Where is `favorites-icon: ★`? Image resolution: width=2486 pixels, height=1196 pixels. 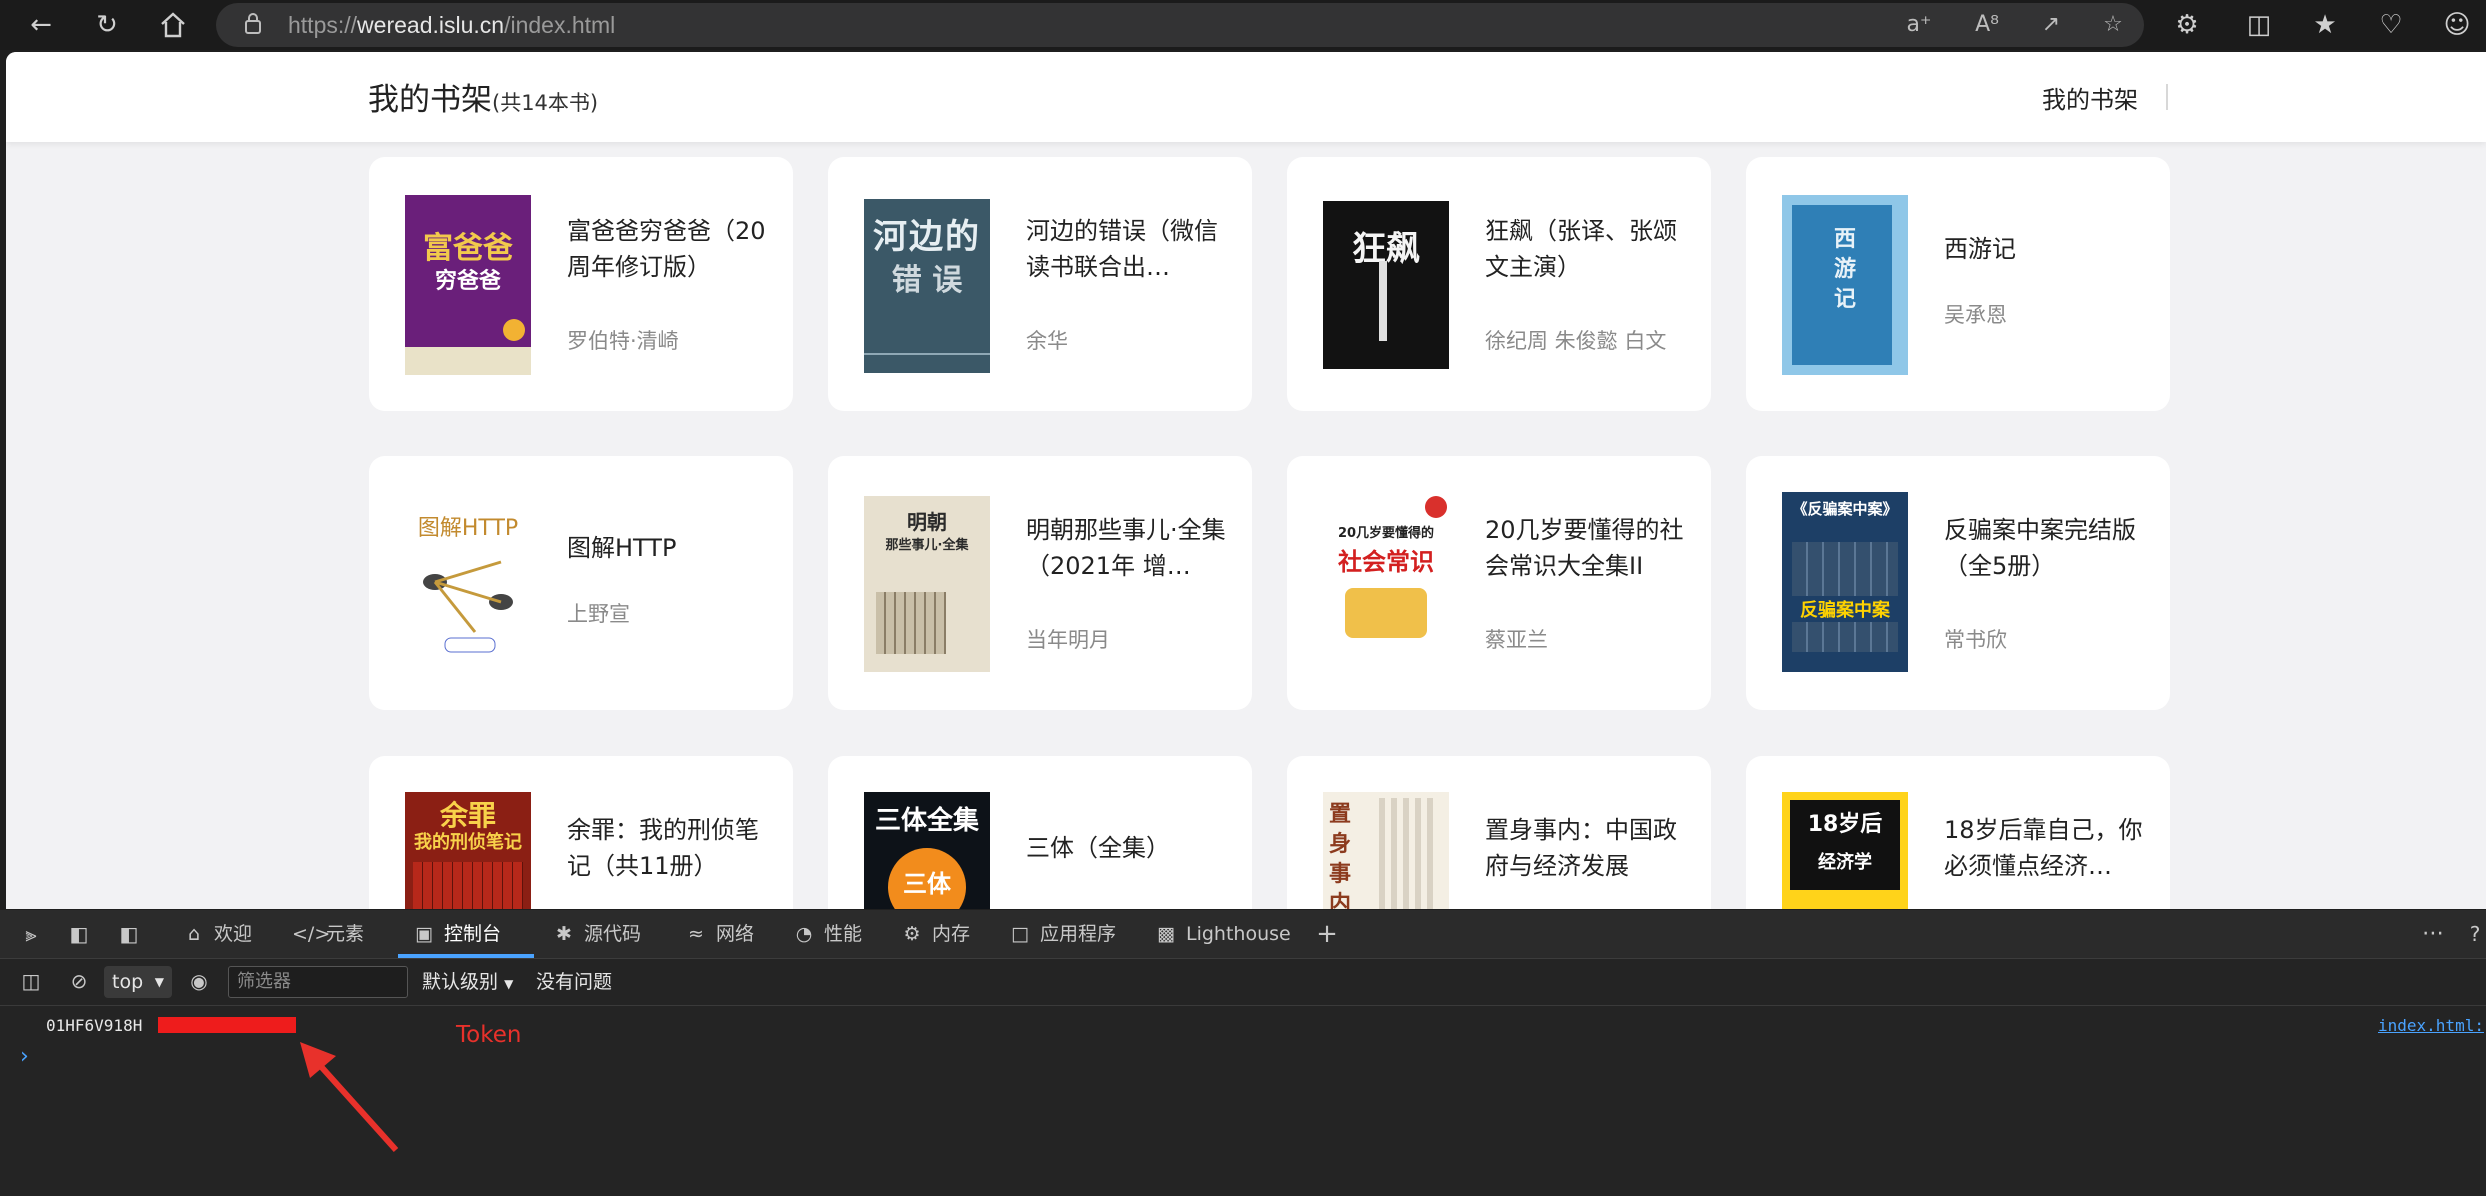
favorites-icon: ★ is located at coordinates (2325, 25).